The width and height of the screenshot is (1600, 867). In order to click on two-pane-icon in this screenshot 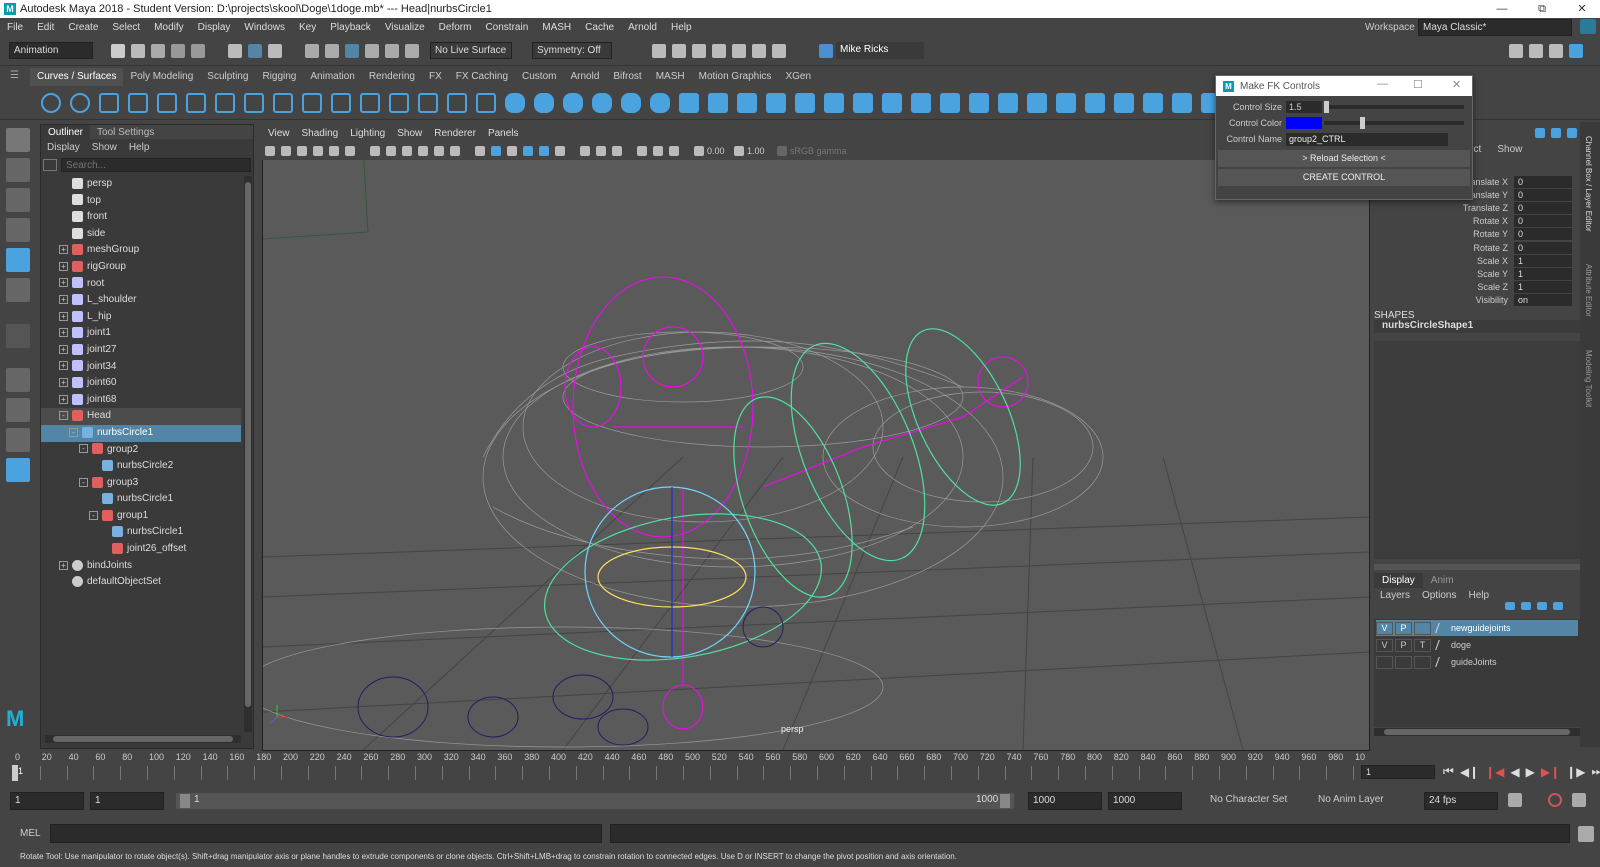, I will do `click(18, 440)`.